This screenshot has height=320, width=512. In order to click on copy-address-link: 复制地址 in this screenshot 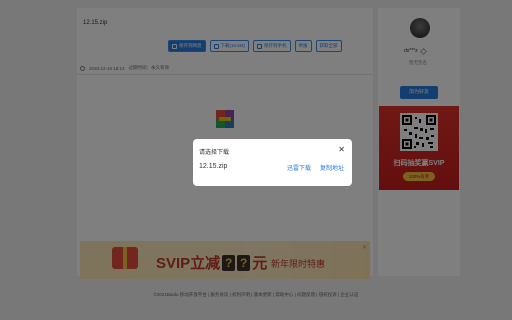, I will do `click(332, 167)`.